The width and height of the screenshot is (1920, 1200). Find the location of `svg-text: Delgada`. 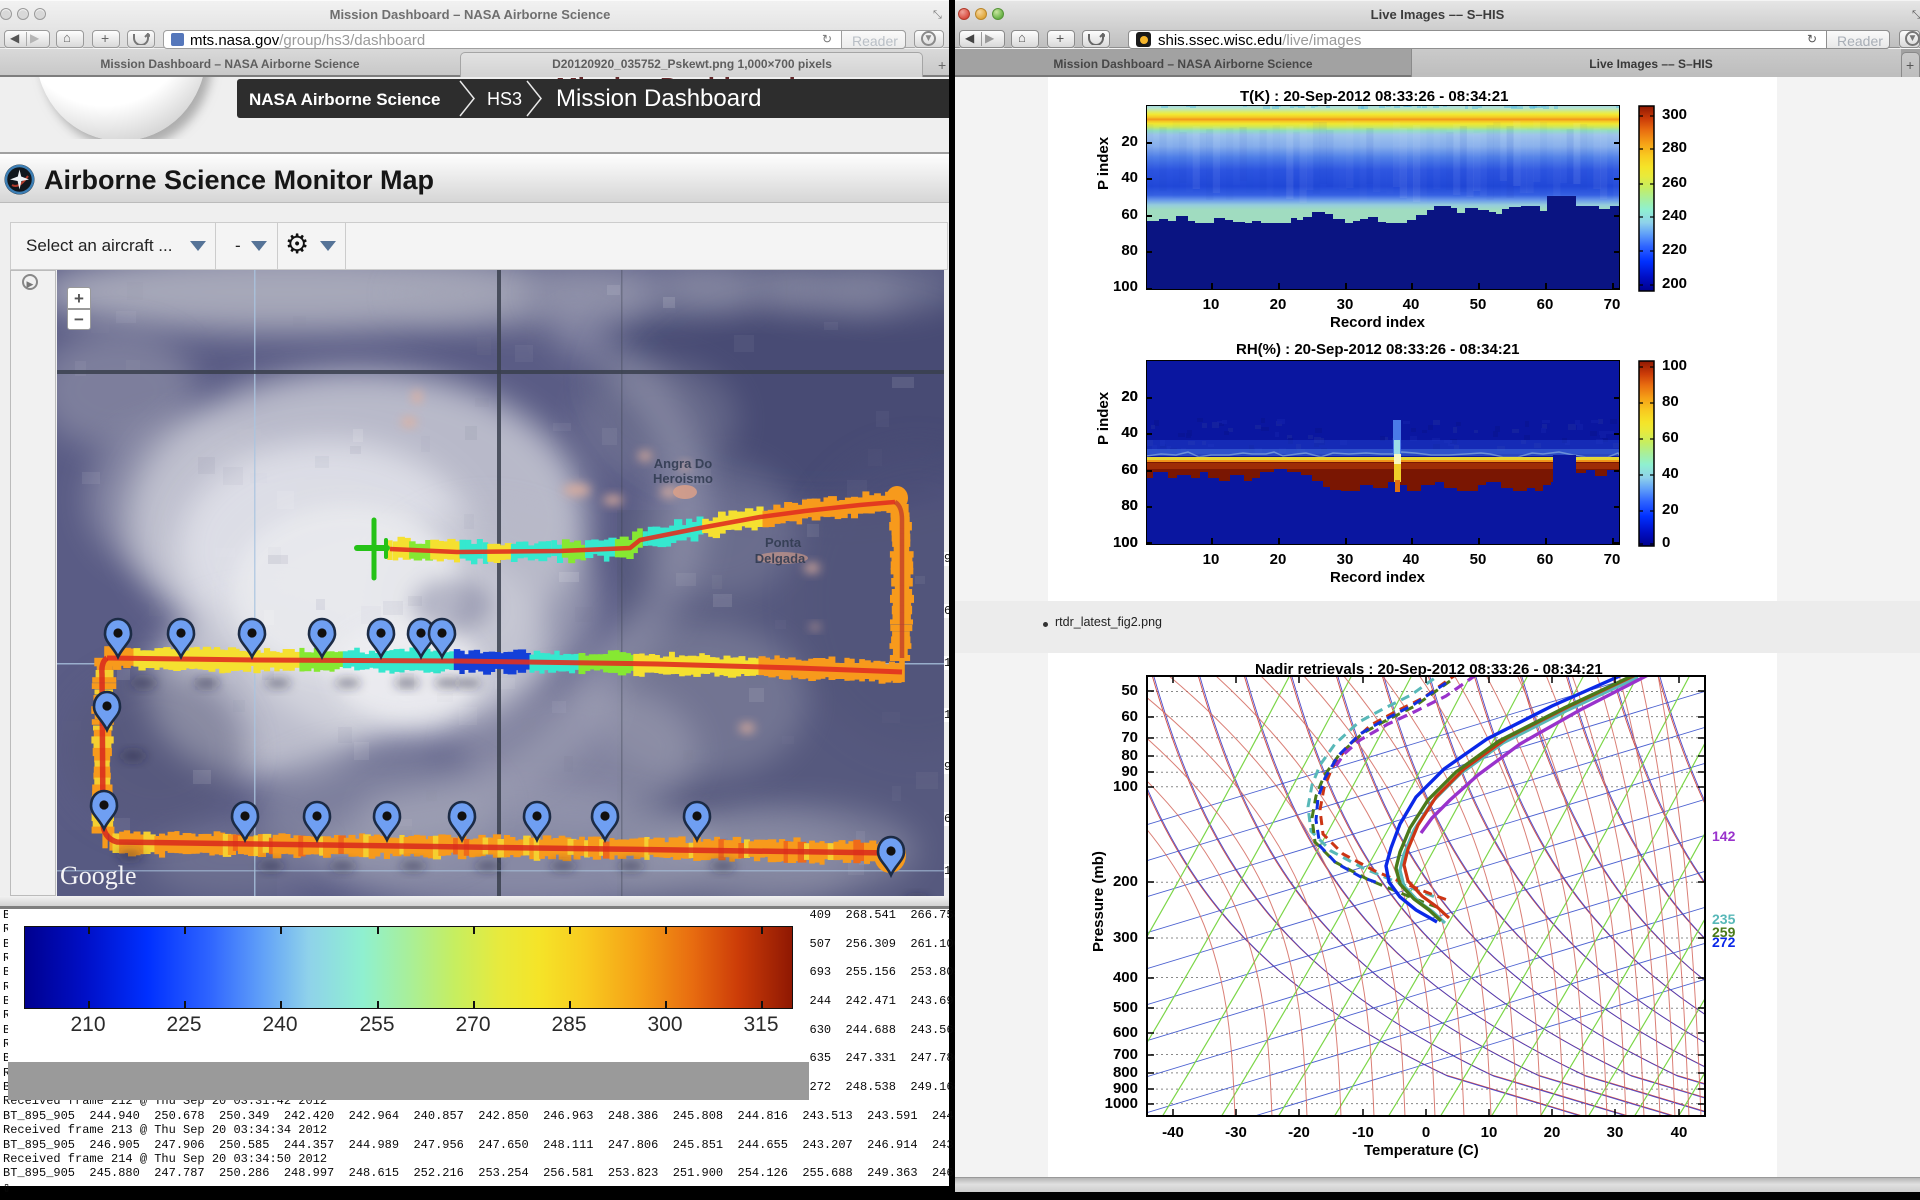

svg-text: Delgada is located at coordinates (780, 558).